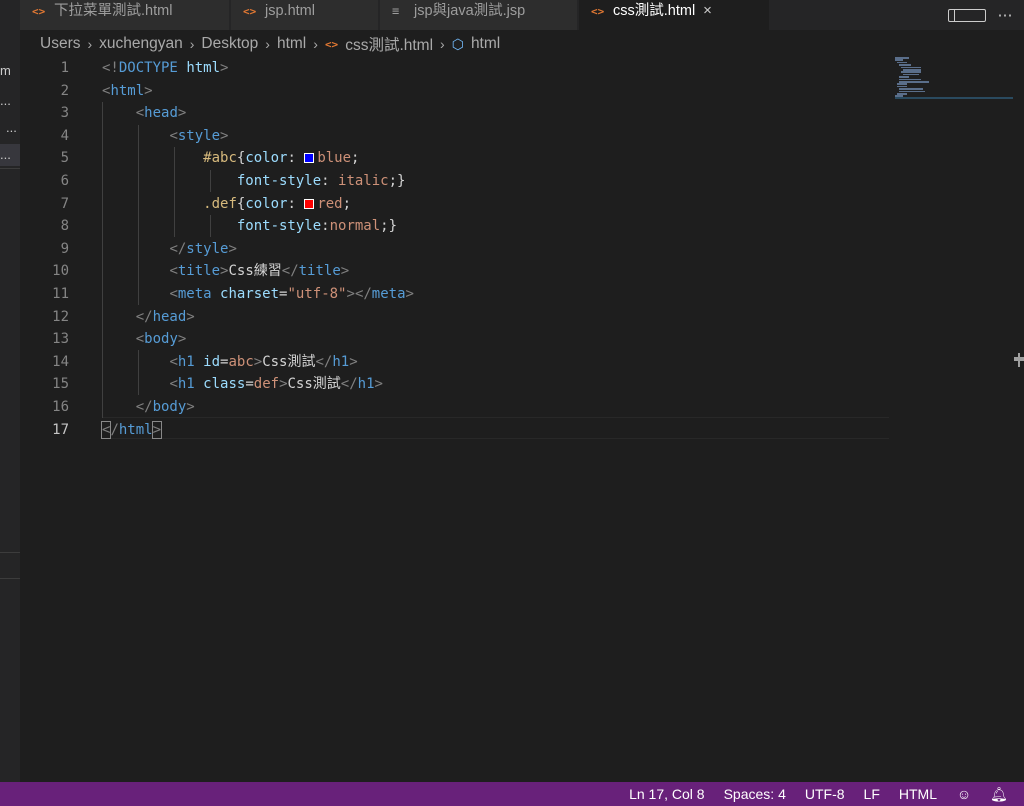 This screenshot has width=1024, height=806. What do you see at coordinates (64, 180) in the screenshot?
I see `line-number: 6` at bounding box center [64, 180].